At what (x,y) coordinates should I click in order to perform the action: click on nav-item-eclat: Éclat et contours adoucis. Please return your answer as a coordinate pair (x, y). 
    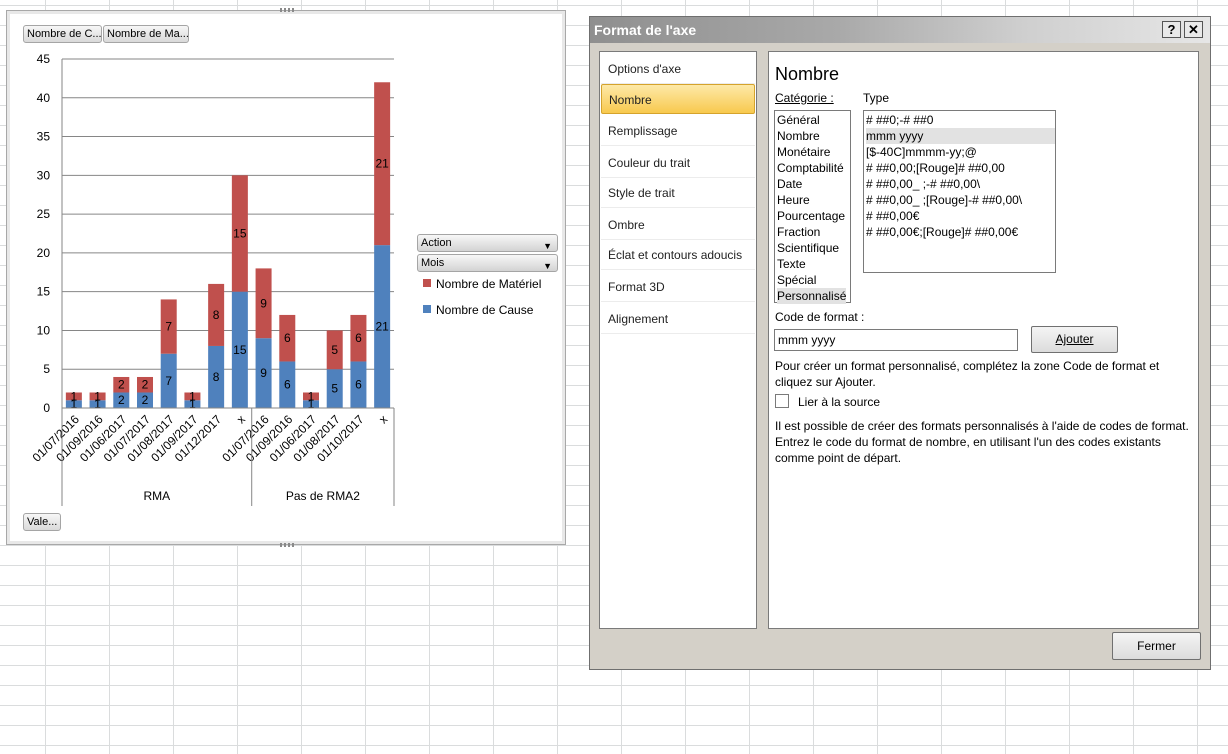
    Looking at the image, I should click on (678, 255).